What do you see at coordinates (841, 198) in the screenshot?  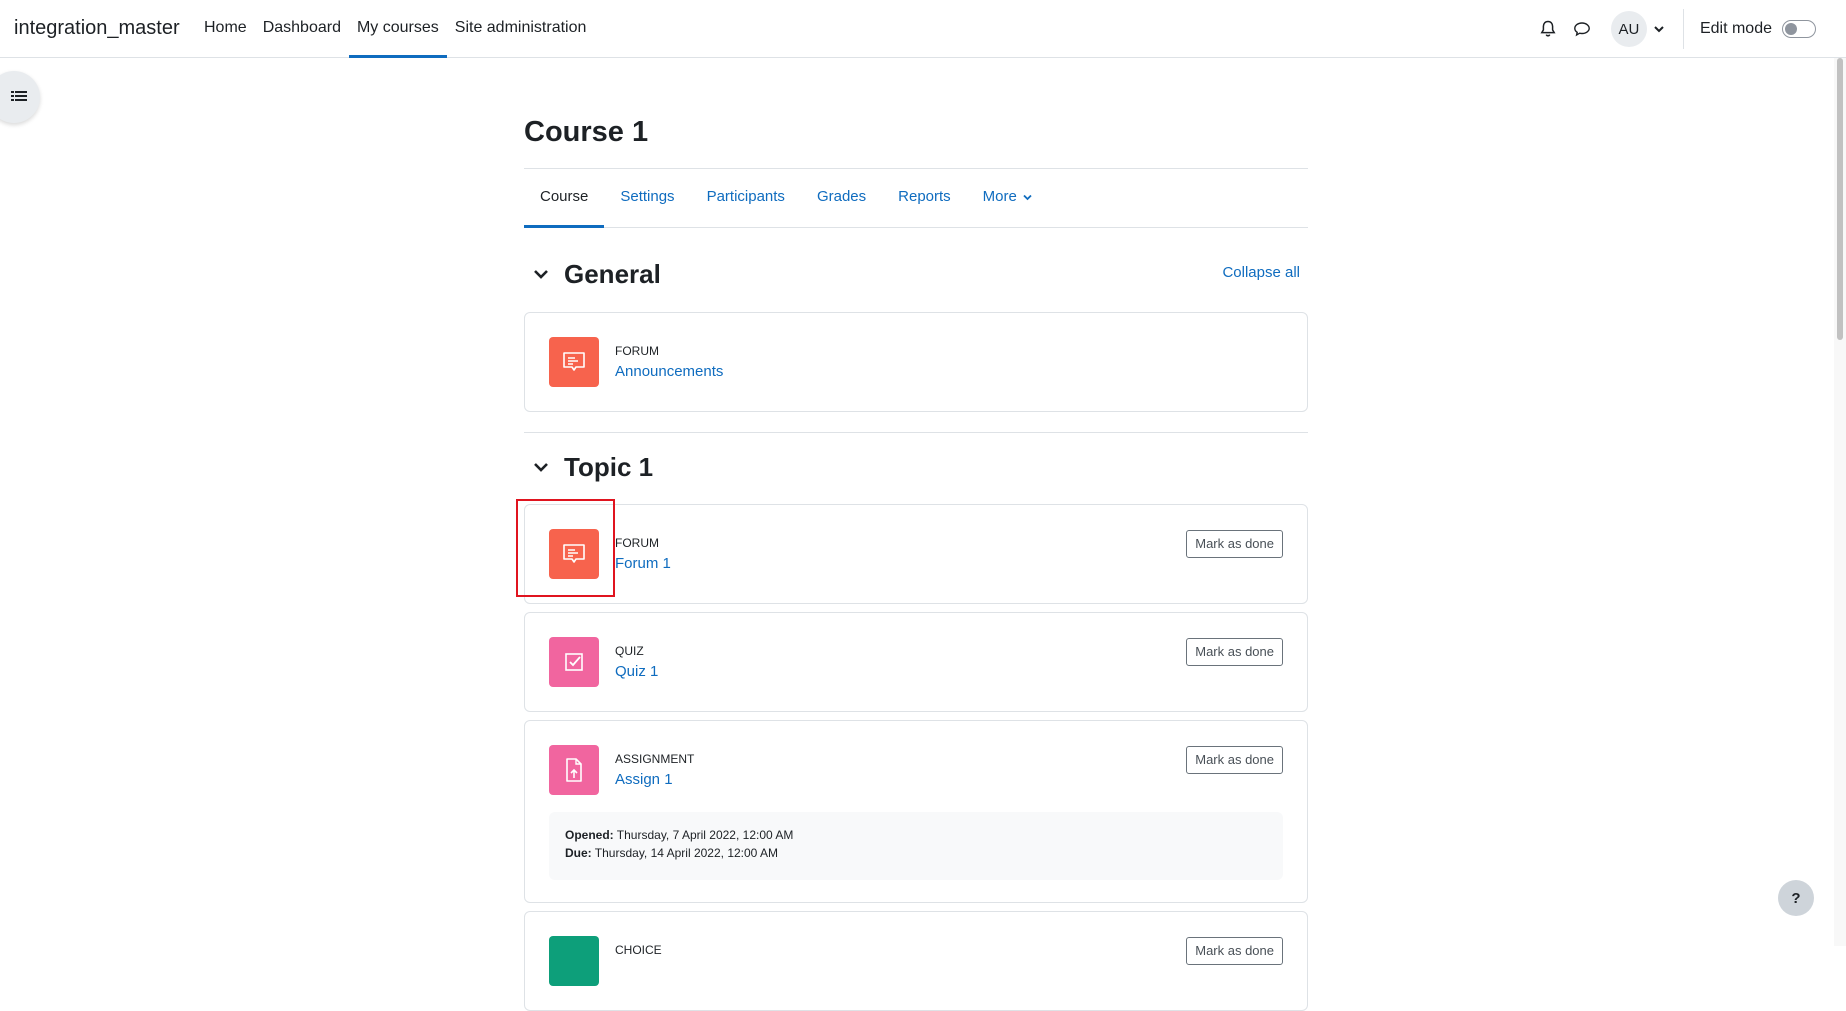 I see `tab-grades: Grades` at bounding box center [841, 198].